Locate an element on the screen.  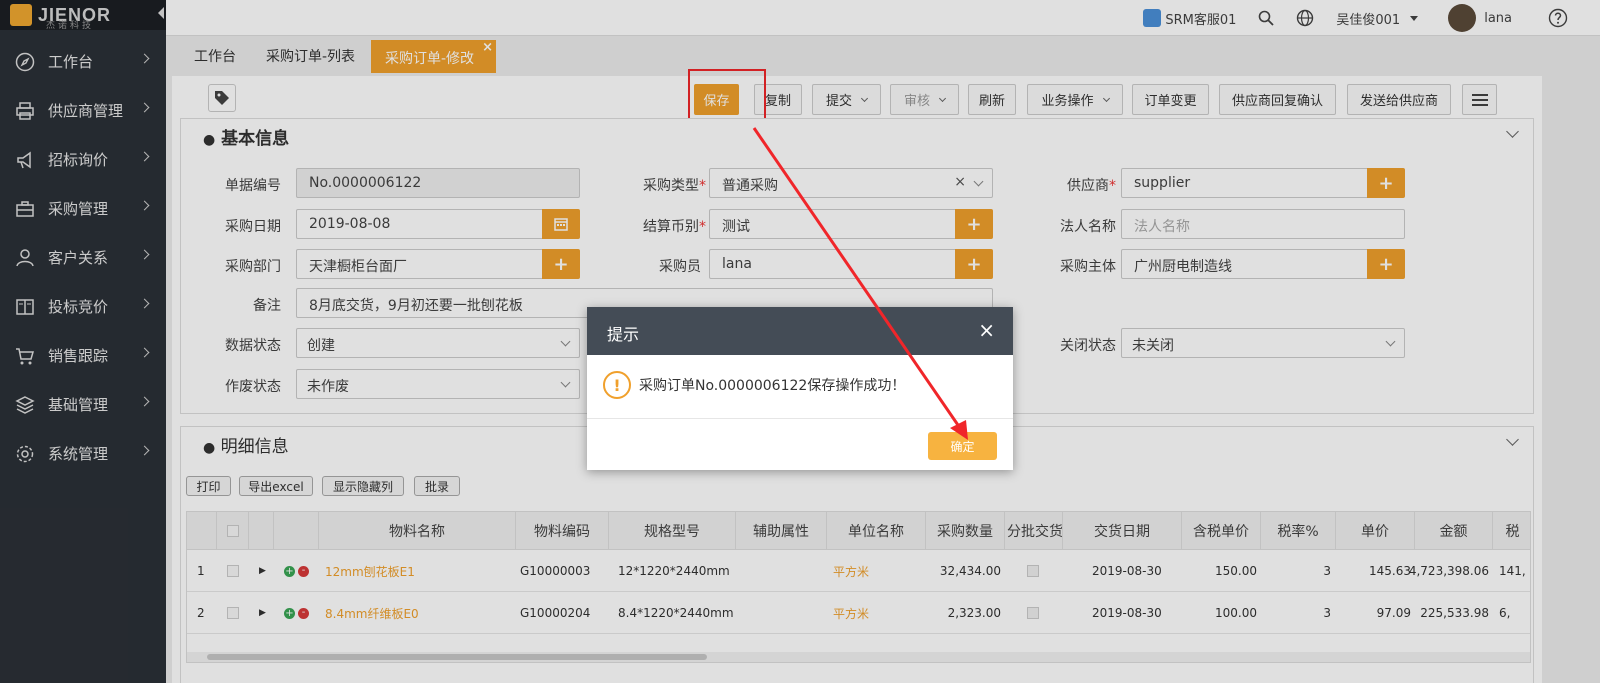
dialog-body: ! 采购订单No.0000006122保存操作成功！ is located at coordinates (800, 387).